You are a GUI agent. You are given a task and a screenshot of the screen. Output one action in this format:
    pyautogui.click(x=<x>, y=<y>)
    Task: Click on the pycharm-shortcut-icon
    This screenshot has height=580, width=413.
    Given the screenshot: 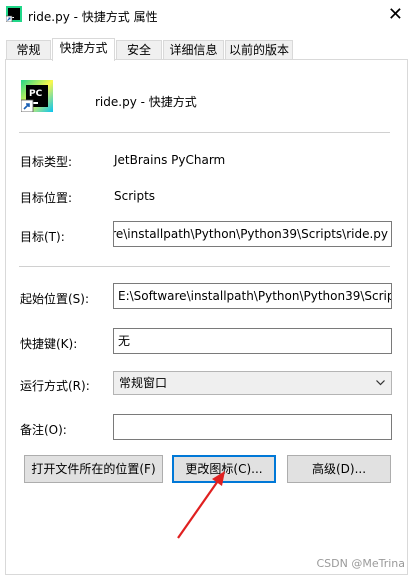 What is the action you would take?
    pyautogui.click(x=14, y=14)
    